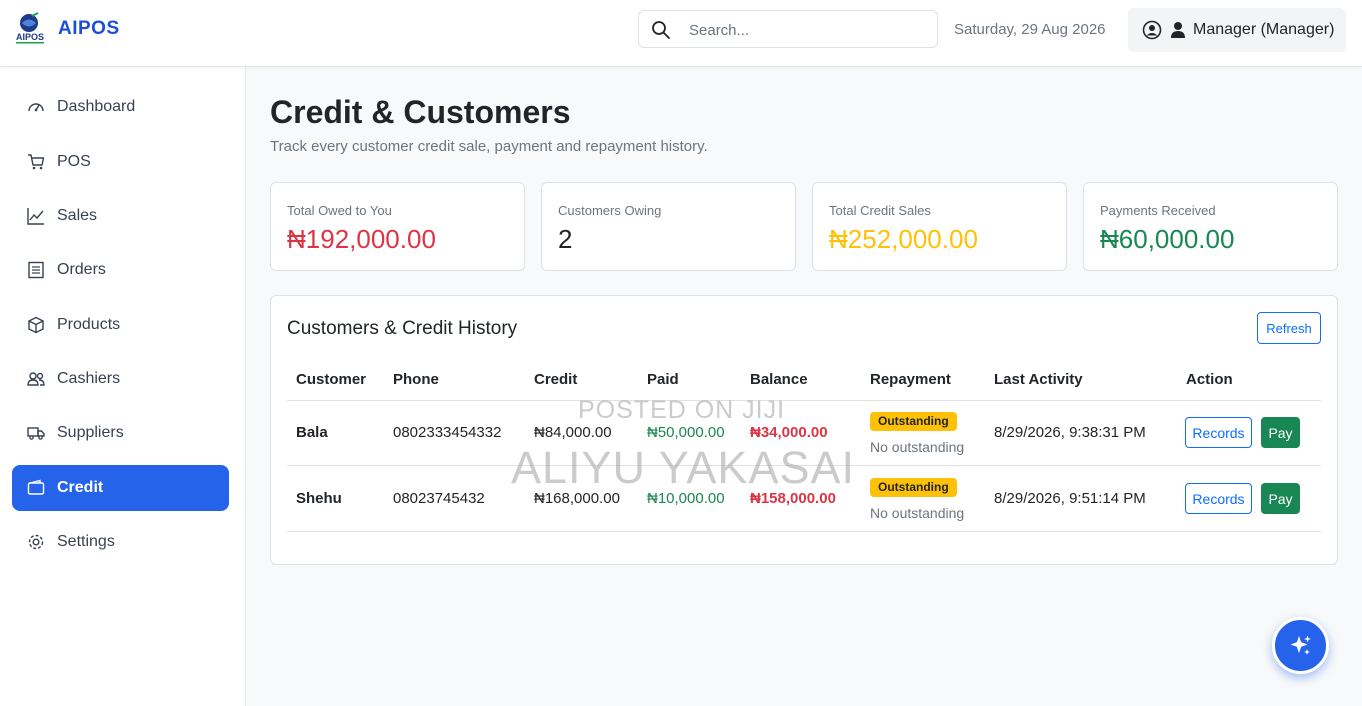 The height and width of the screenshot is (706, 1362). What do you see at coordinates (661, 30) in the screenshot?
I see `search-icon` at bounding box center [661, 30].